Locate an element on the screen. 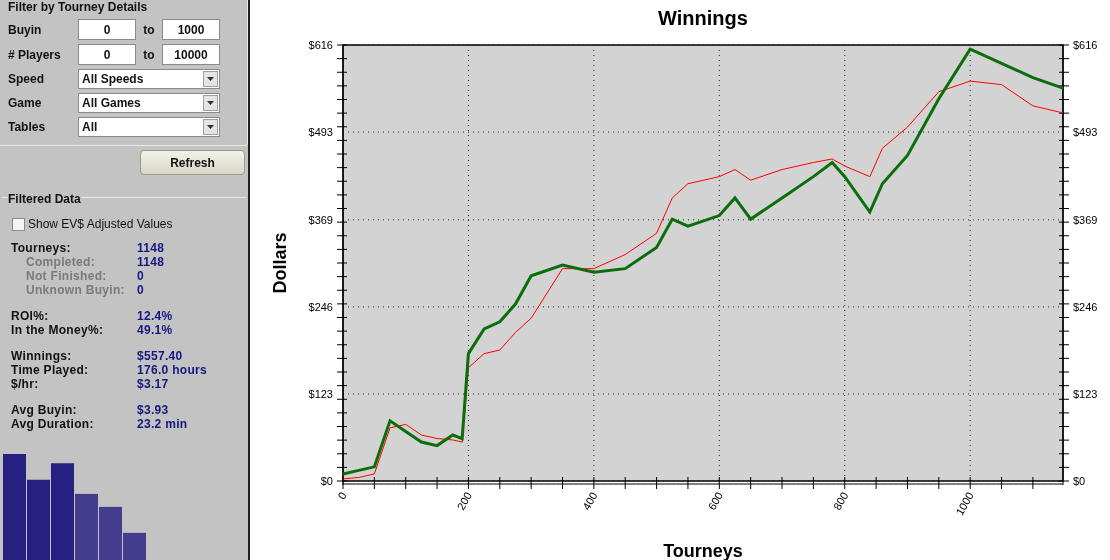 The width and height of the screenshot is (1110, 560). field-label: # Players is located at coordinates (35, 55).